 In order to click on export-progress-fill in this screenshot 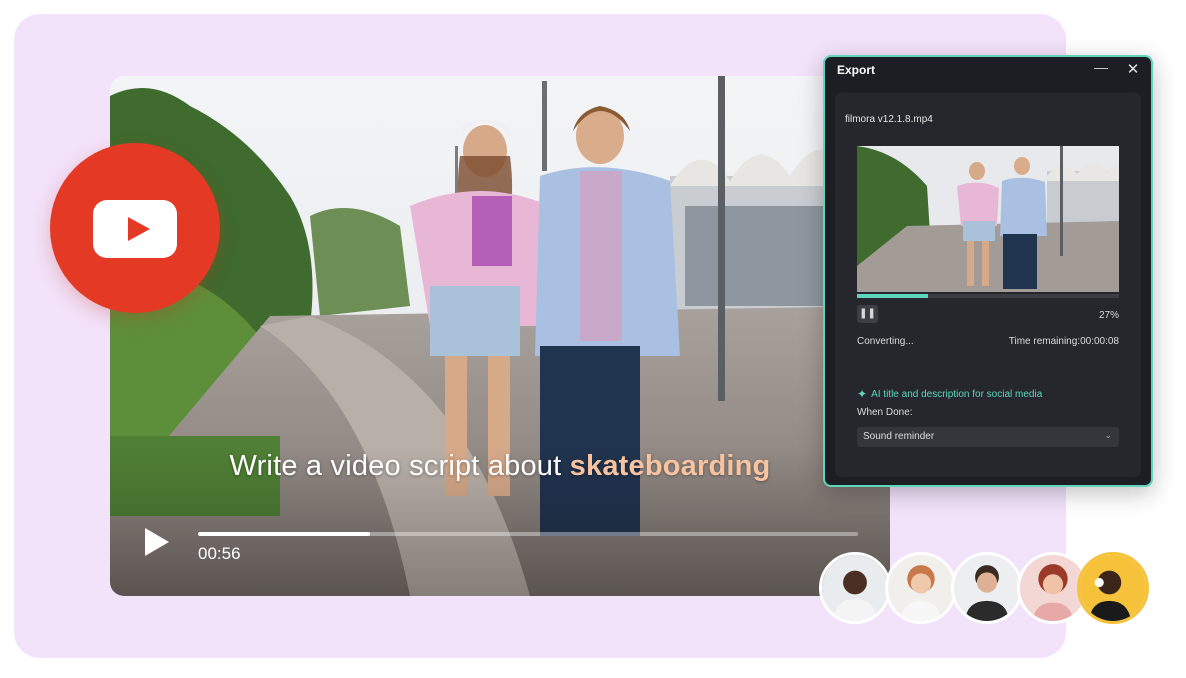, I will do `click(892, 296)`.